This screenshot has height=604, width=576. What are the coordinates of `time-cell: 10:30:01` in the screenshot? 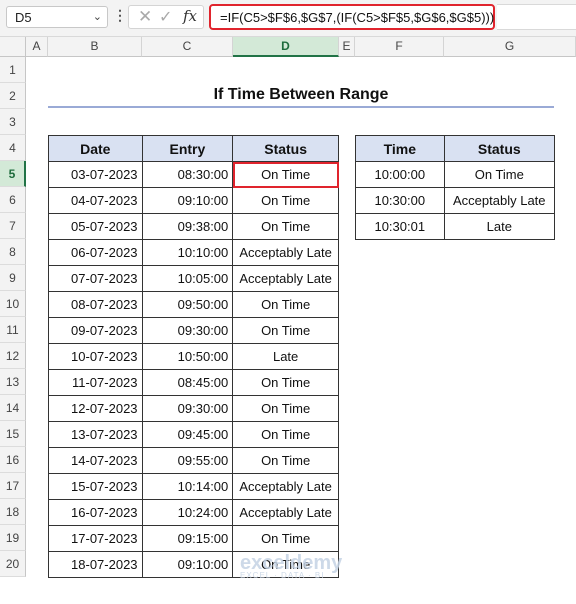 It's located at (400, 226).